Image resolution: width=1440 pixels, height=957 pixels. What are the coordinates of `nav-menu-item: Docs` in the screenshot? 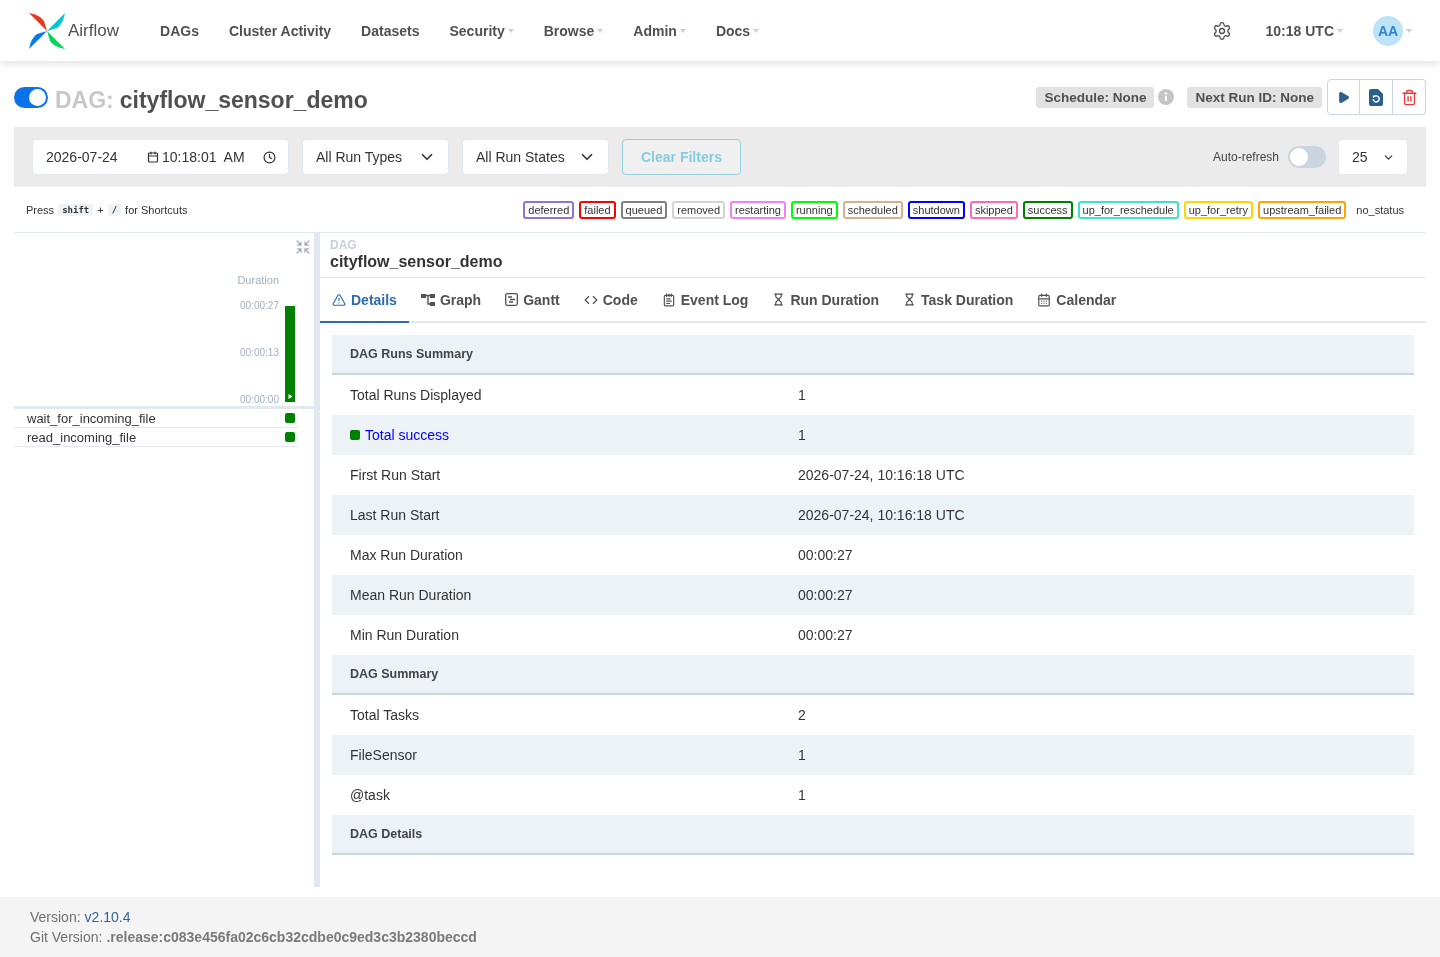 It's located at (737, 30).